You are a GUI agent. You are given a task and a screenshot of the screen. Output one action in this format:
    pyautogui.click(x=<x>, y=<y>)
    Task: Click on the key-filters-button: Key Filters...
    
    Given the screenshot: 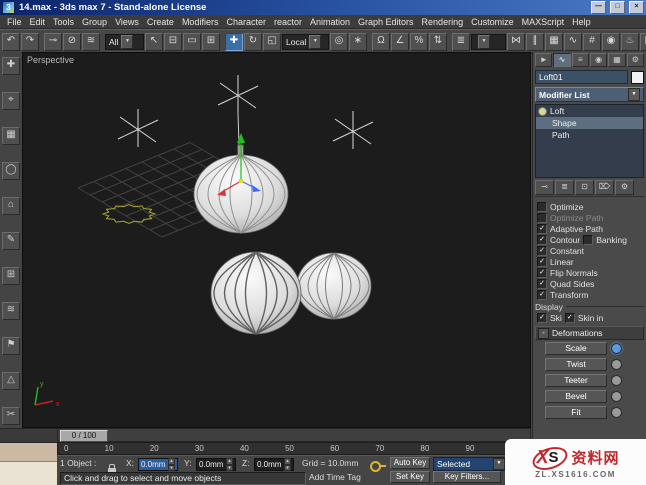 What is the action you would take?
    pyautogui.click(x=467, y=477)
    